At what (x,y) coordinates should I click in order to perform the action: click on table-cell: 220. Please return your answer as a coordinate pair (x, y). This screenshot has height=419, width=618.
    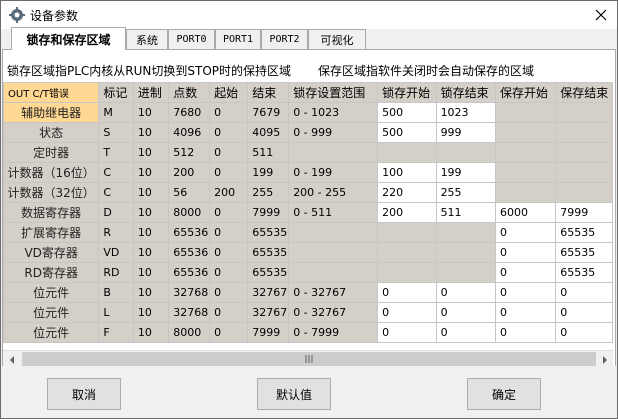
    Looking at the image, I should click on (407, 192).